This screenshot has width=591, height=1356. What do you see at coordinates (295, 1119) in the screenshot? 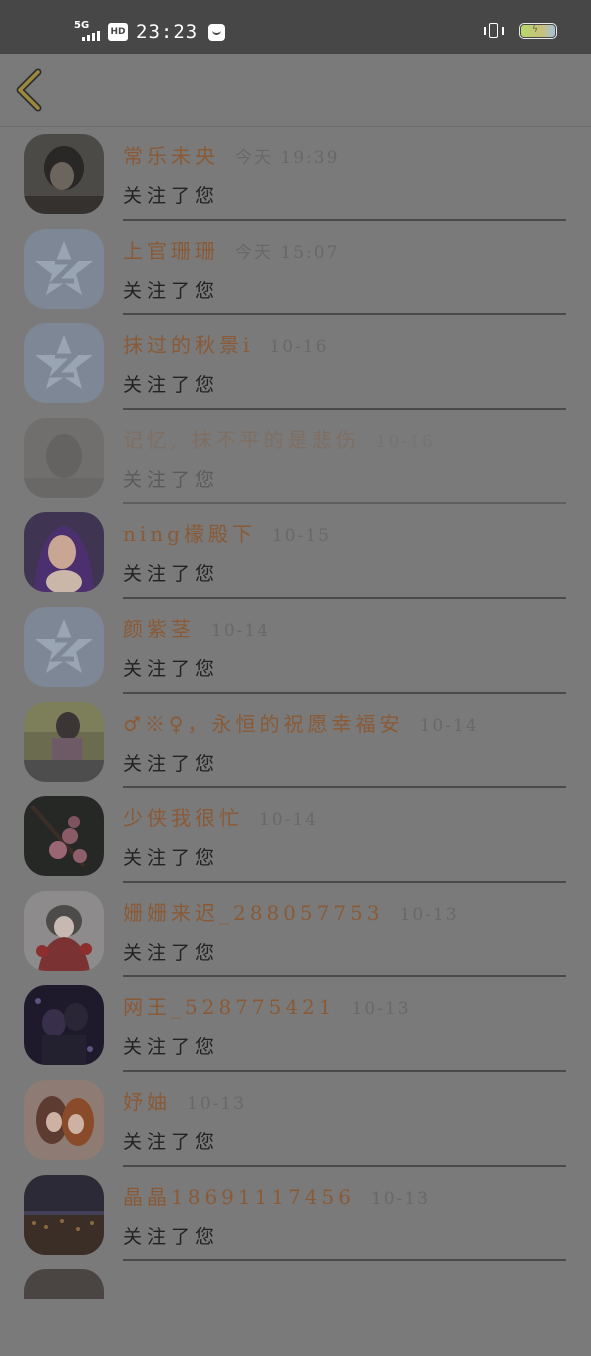
I see `list-item: 妤妯 10-13 关注了您` at bounding box center [295, 1119].